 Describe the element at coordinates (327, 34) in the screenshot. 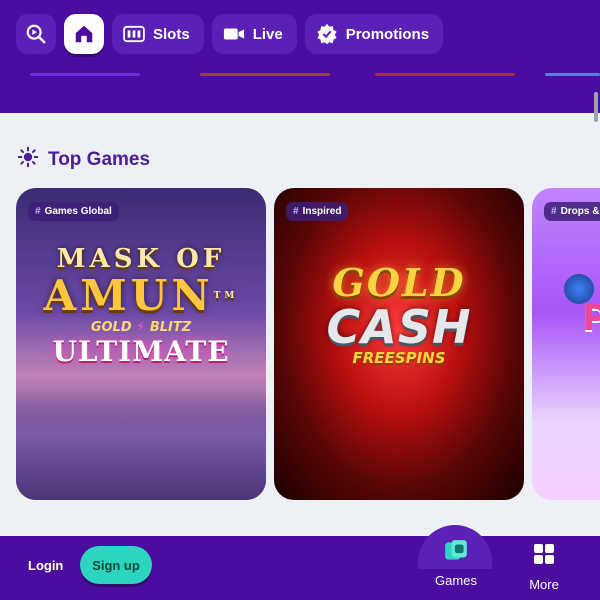

I see `badge-icon` at that location.